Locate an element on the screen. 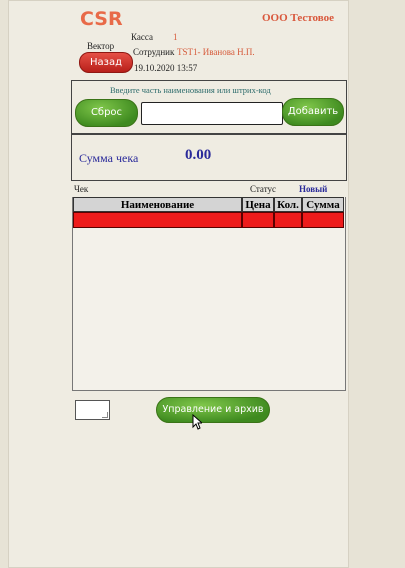  employee-label: Сотрудник is located at coordinates (154, 52).